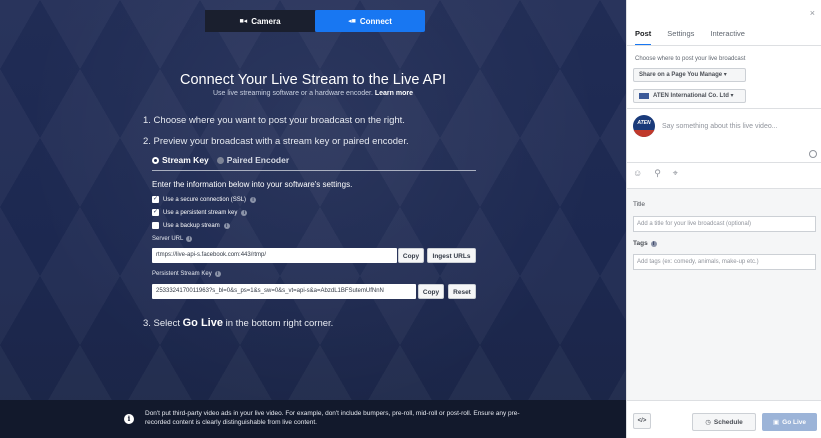 The height and width of the screenshot is (438, 821). I want to click on source-tabs: ■◂ Camera ◂■ Connect, so click(315, 21).